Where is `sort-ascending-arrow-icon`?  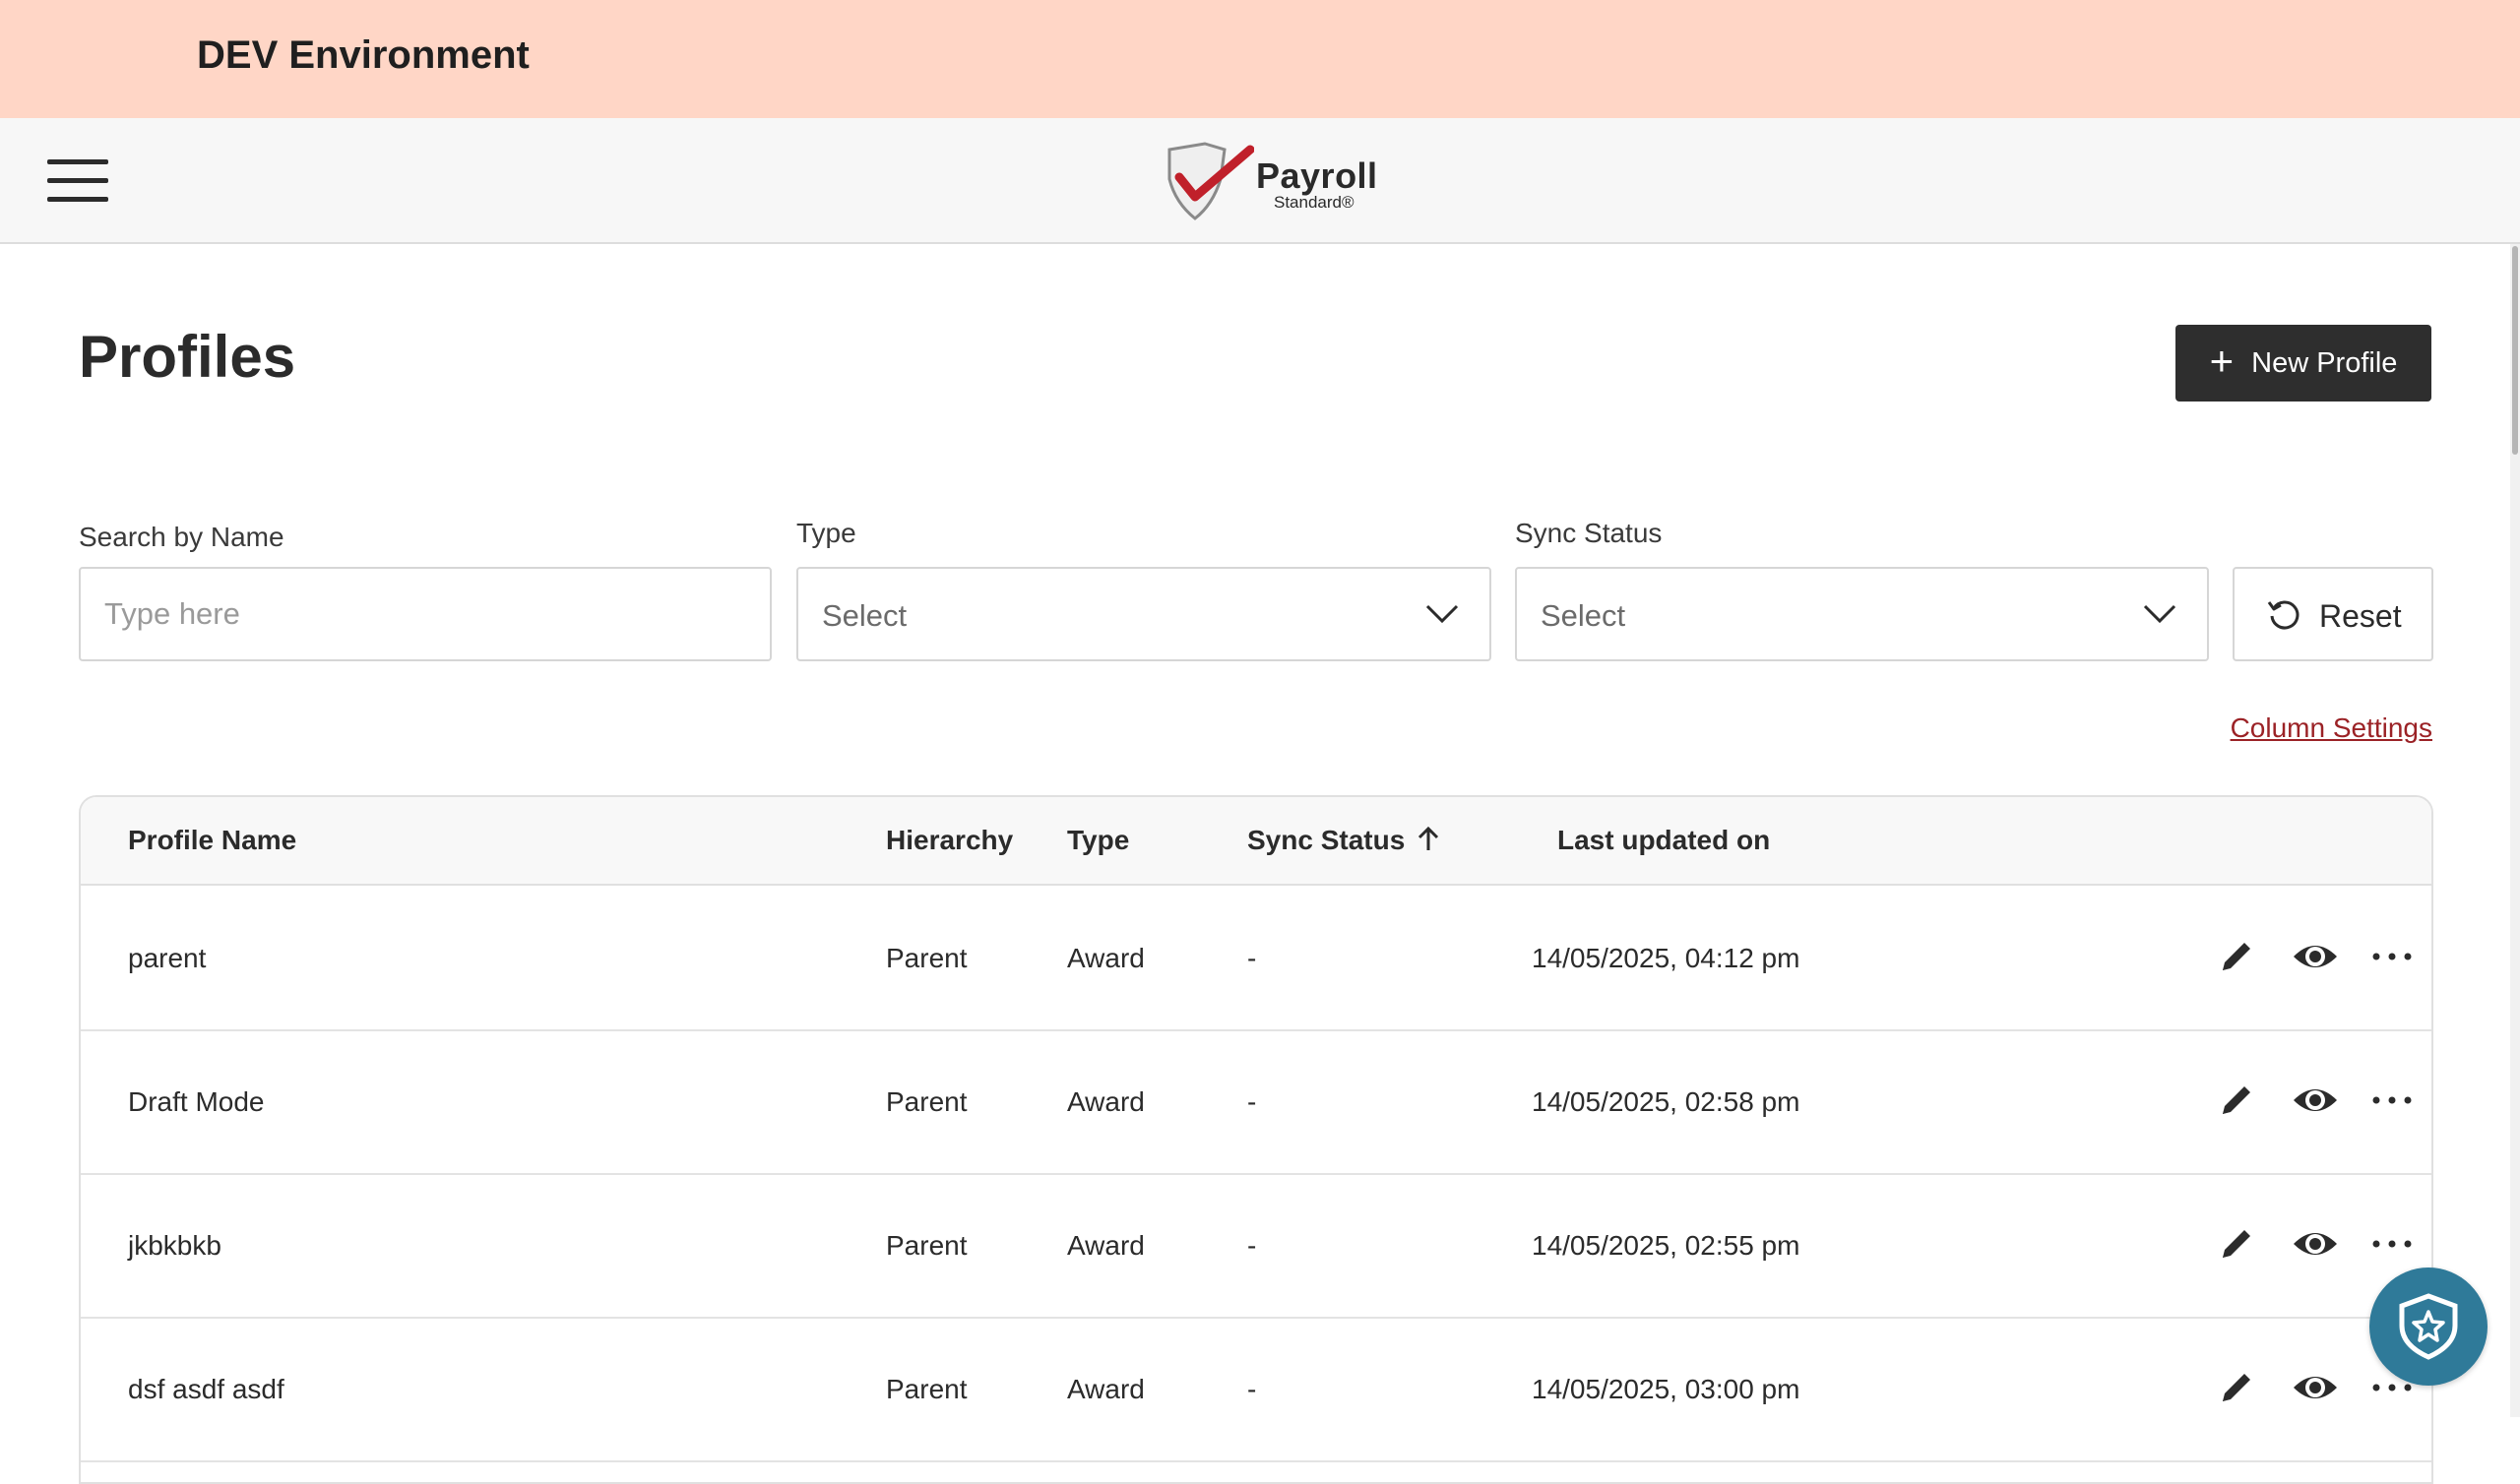
sort-ascending-arrow-icon is located at coordinates (1428, 838).